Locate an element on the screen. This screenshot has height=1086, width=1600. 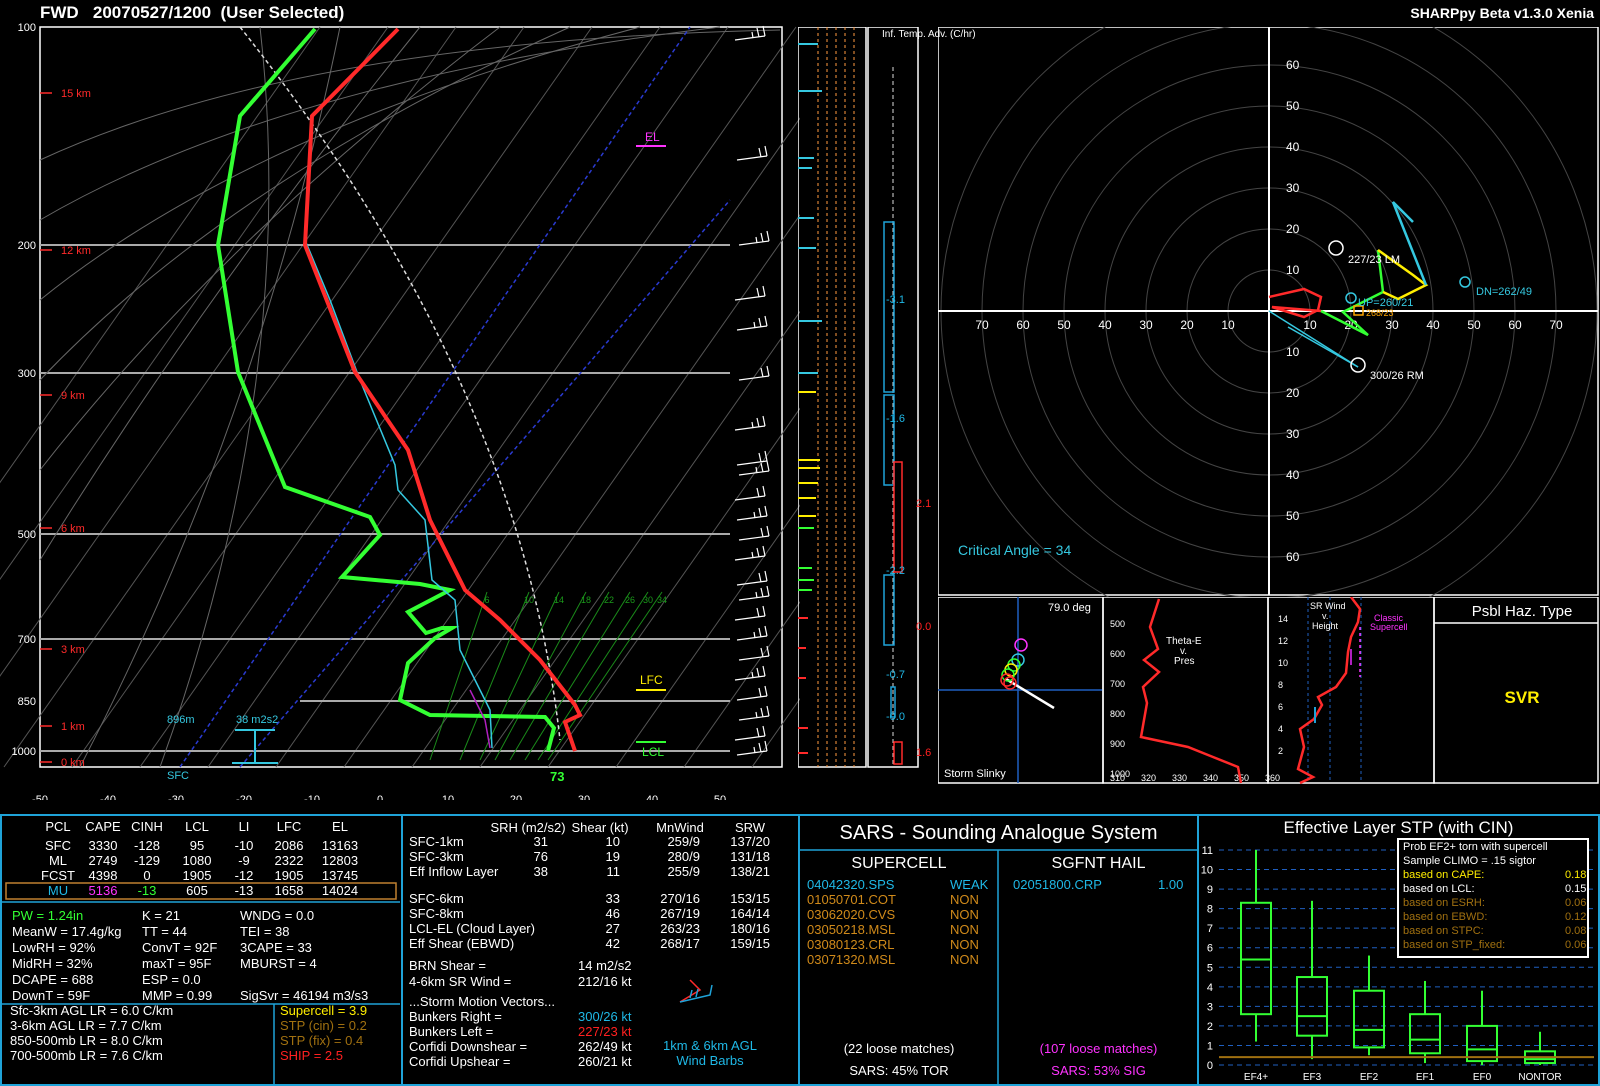
stp-box is located at coordinates (1369, 1019).